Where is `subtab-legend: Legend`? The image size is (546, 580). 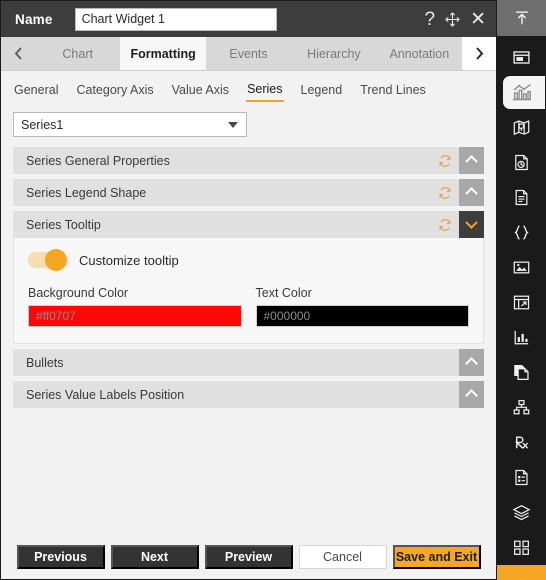 subtab-legend: Legend is located at coordinates (322, 91).